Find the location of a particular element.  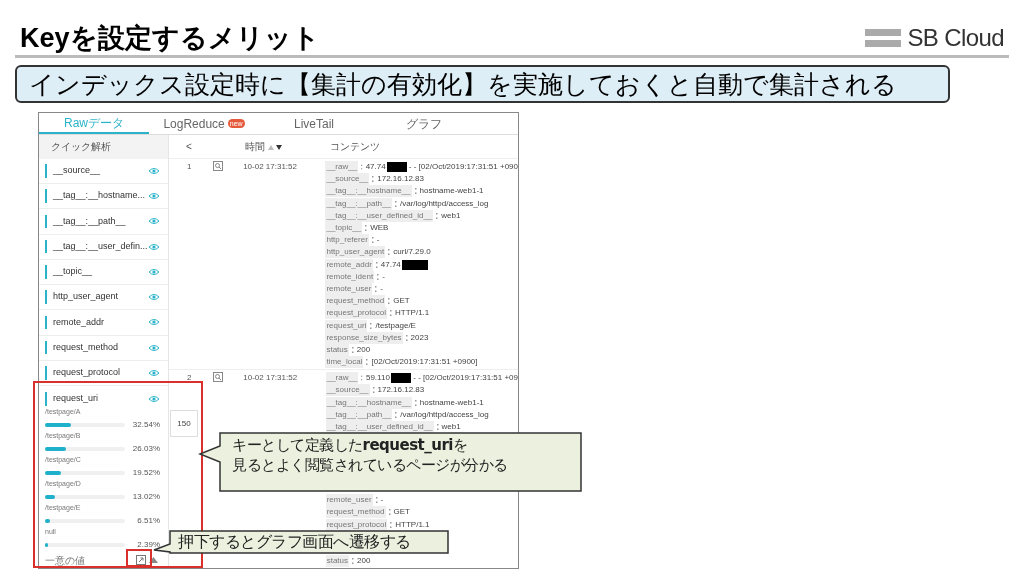

field-key: __tag__:__hostname__ is located at coordinates (368, 191).